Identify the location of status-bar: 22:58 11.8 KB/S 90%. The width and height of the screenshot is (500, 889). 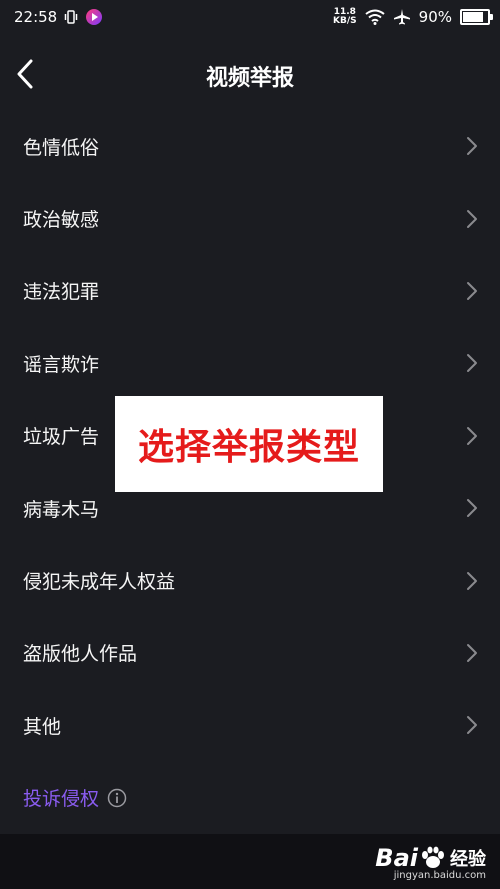
(250, 17).